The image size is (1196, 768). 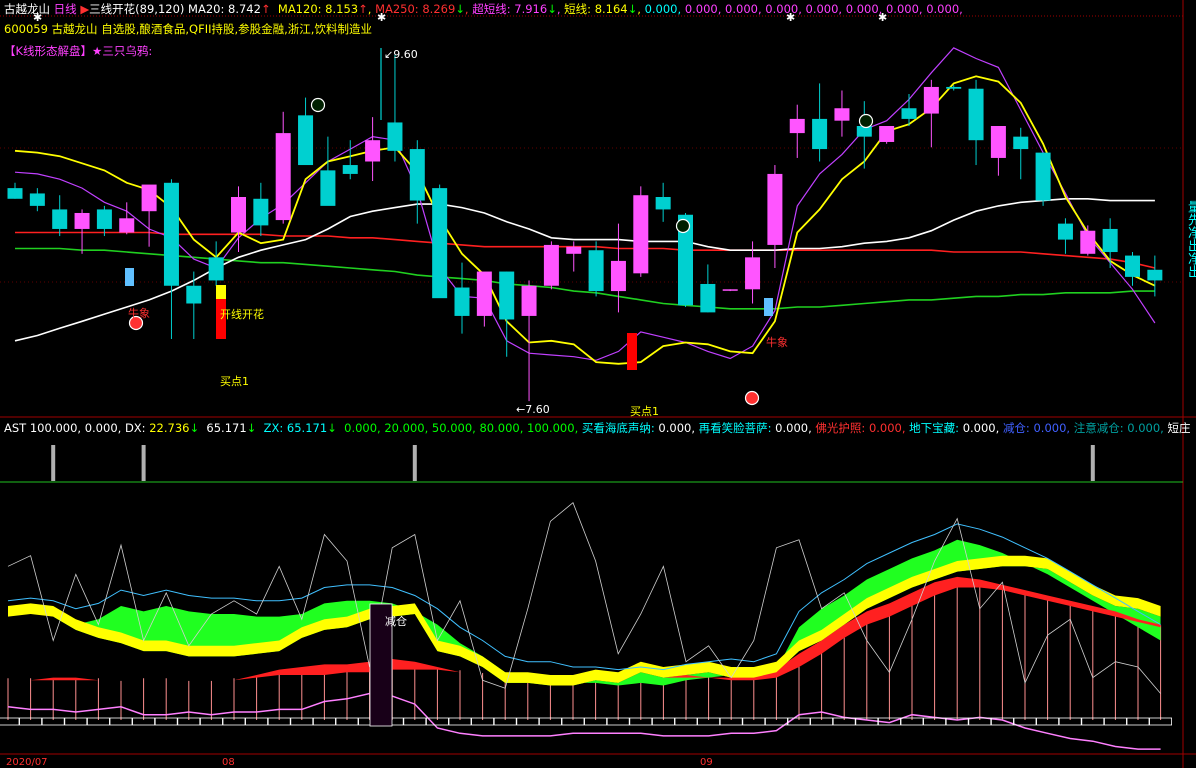 What do you see at coordinates (75, 428) in the screenshot?
I see `ast-values: AST 100.000, 0.000, DX:` at bounding box center [75, 428].